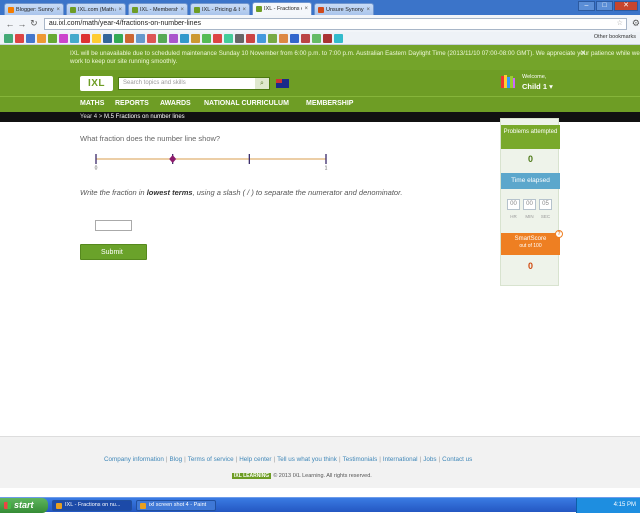 This screenshot has width=640, height=513. I want to click on other-bookmarks: Other bookmarks, so click(615, 37).